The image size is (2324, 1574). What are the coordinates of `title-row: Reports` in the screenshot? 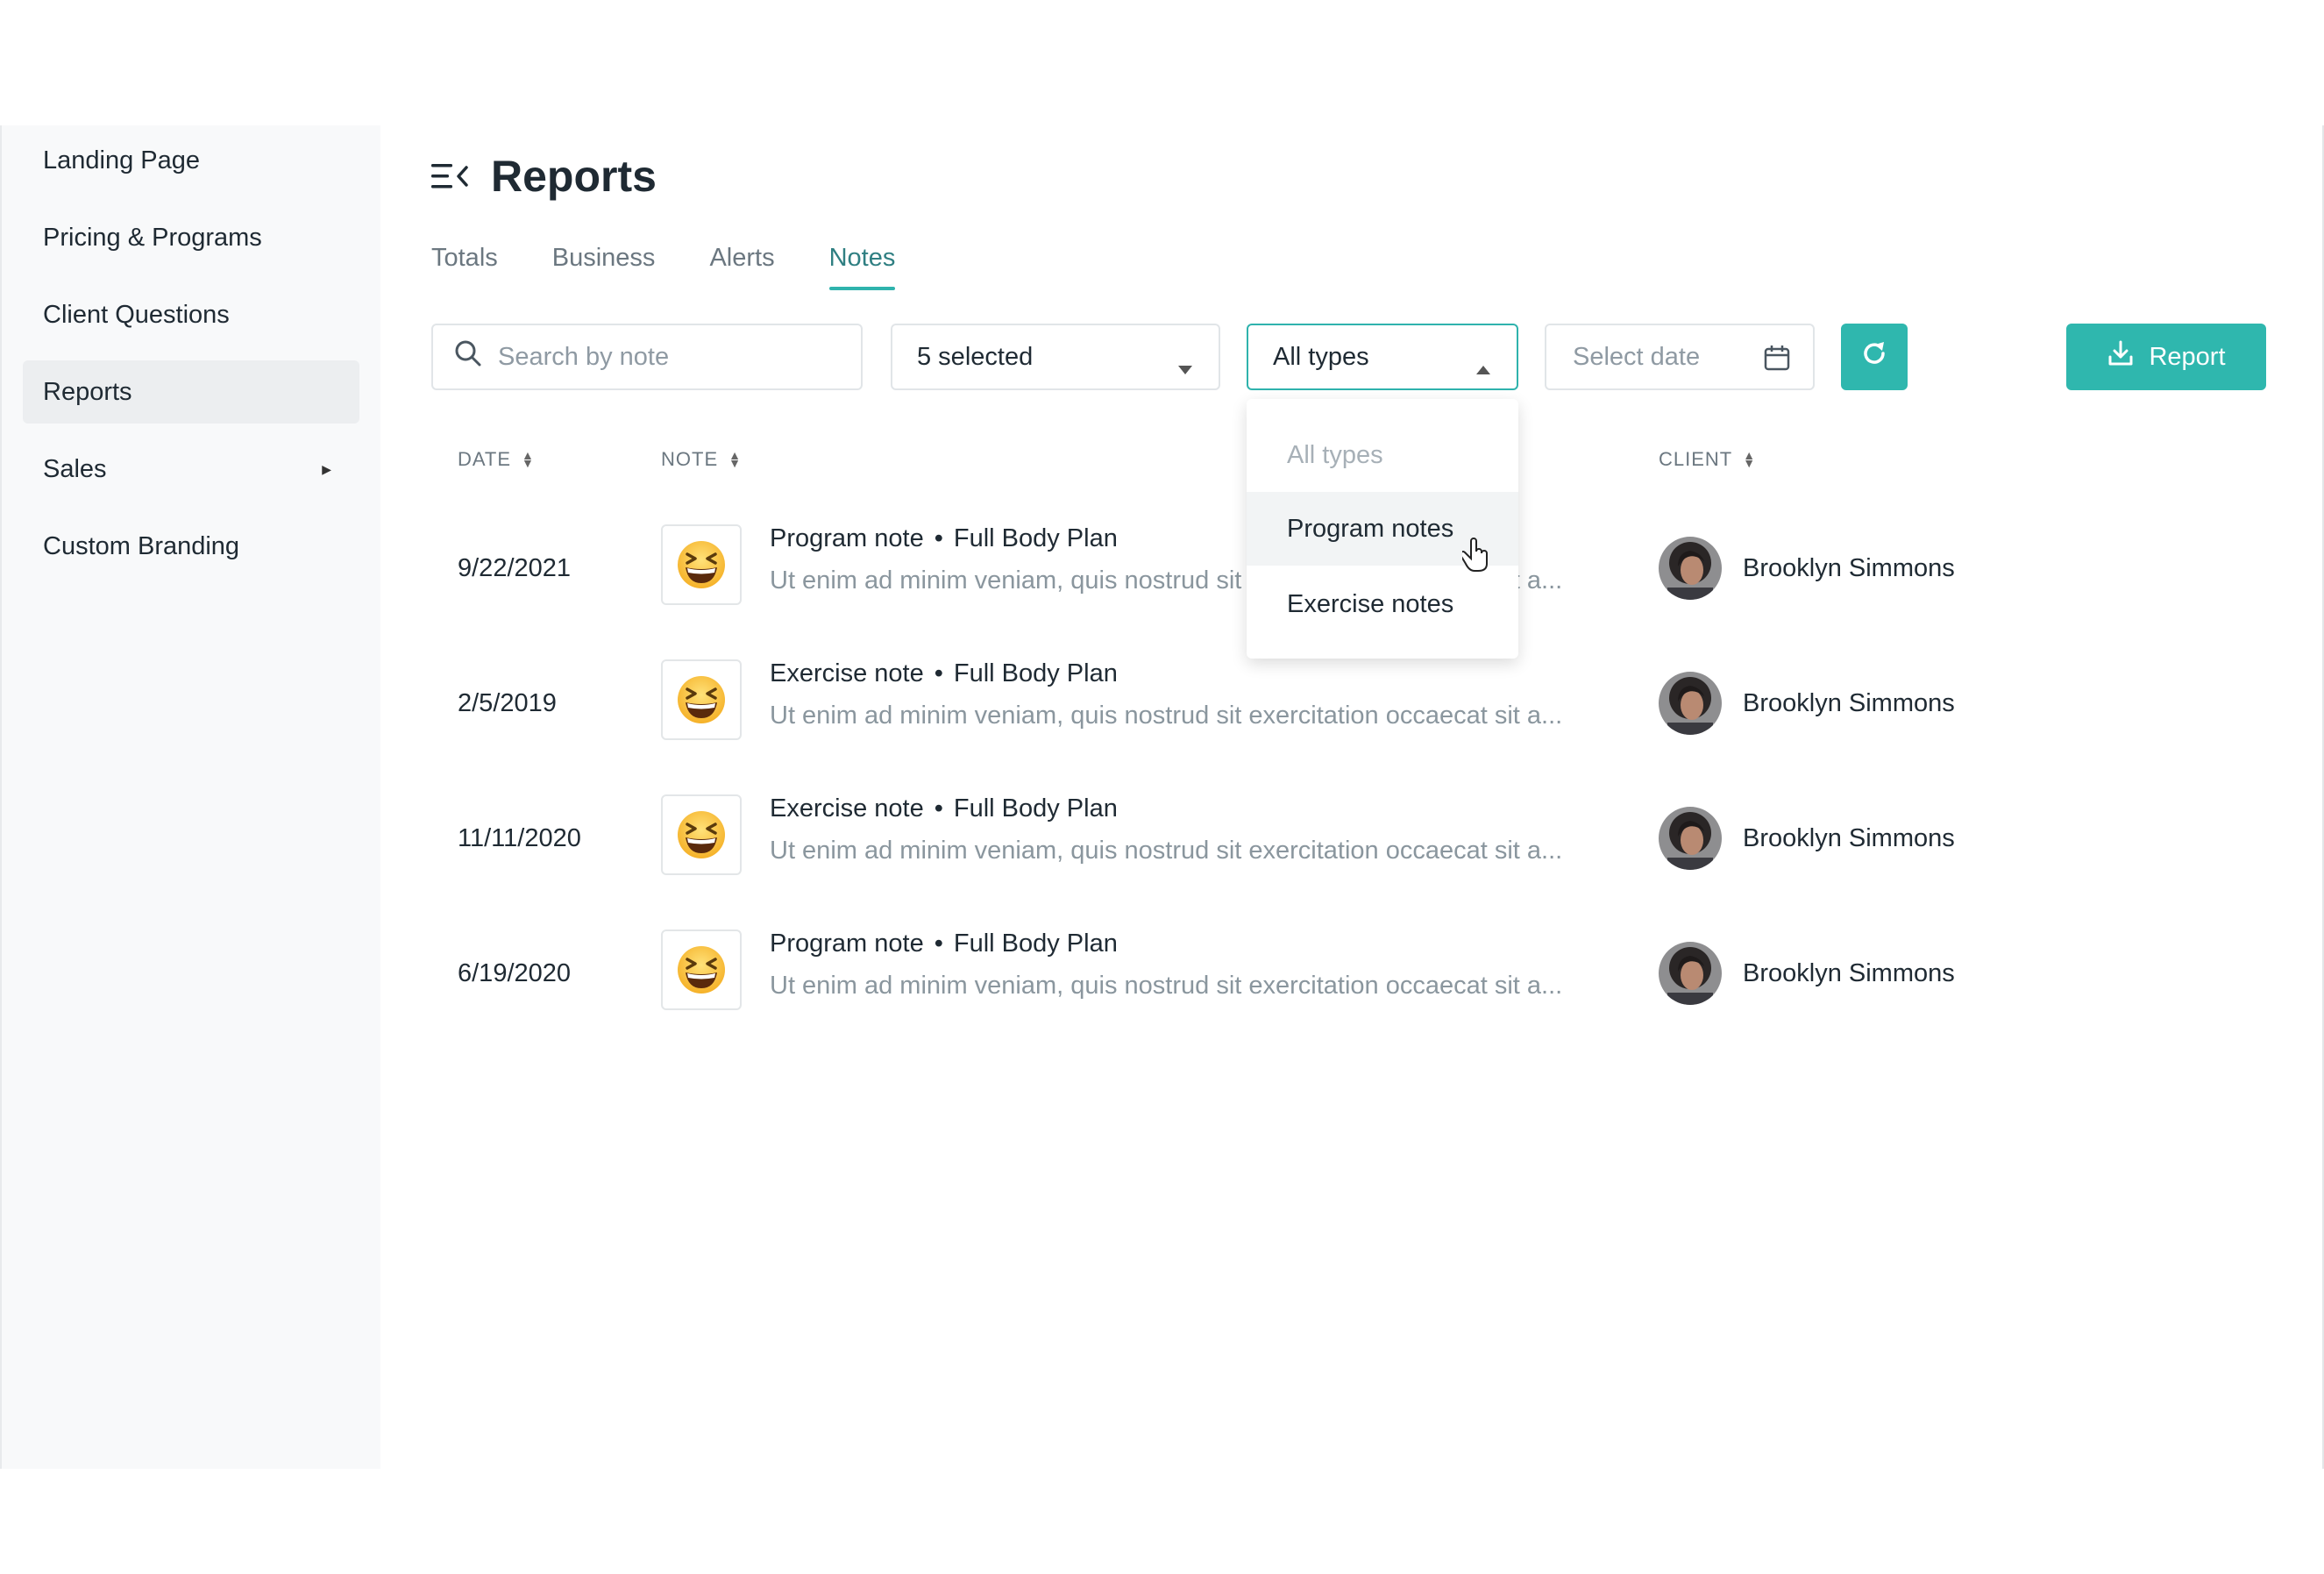 It's located at (544, 176).